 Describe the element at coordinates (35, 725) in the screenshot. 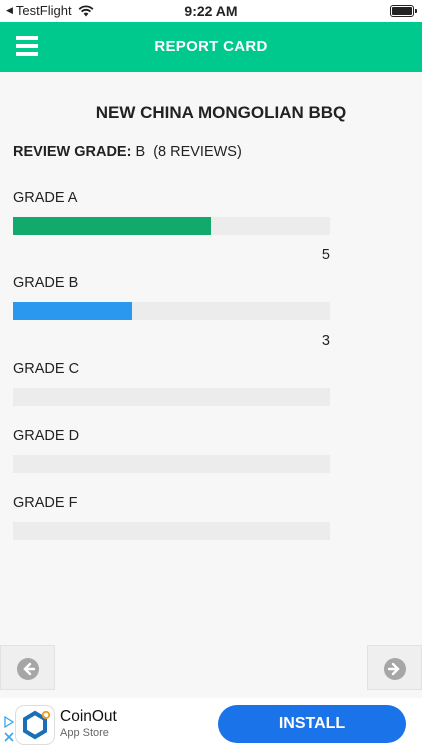

I see `coinout-logo-icon` at that location.